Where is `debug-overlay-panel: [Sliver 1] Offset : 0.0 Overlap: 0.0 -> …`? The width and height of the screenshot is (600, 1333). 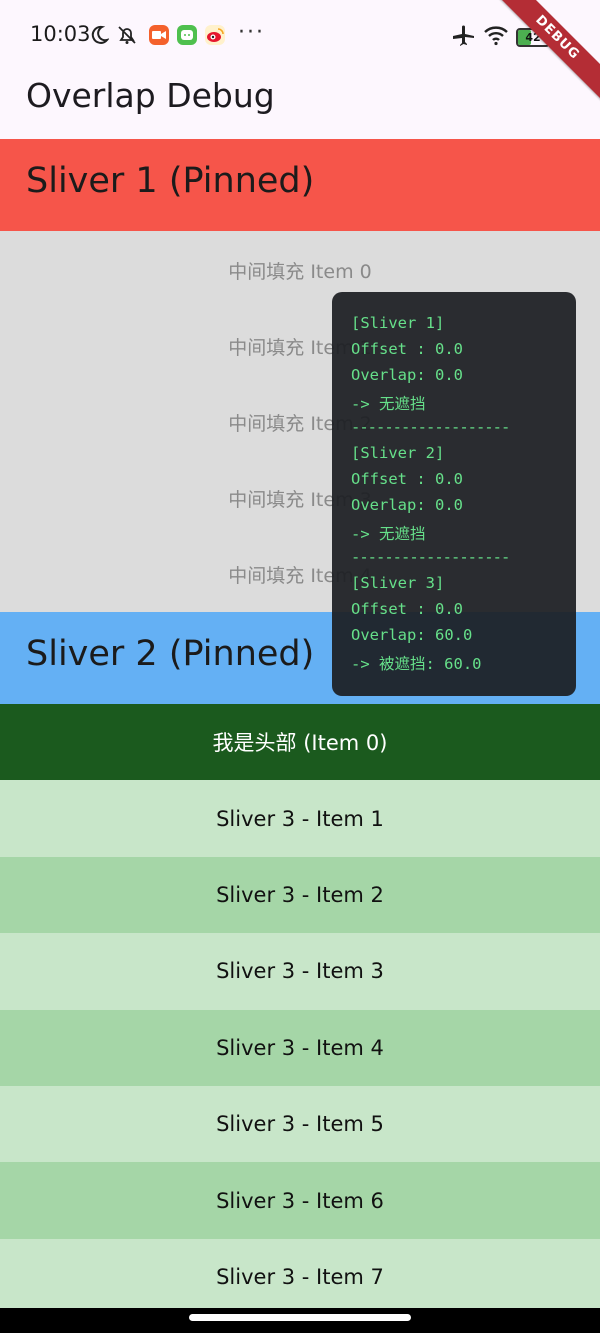 debug-overlay-panel: [Sliver 1] Offset : 0.0 Overlap: 0.0 -> … is located at coordinates (454, 494).